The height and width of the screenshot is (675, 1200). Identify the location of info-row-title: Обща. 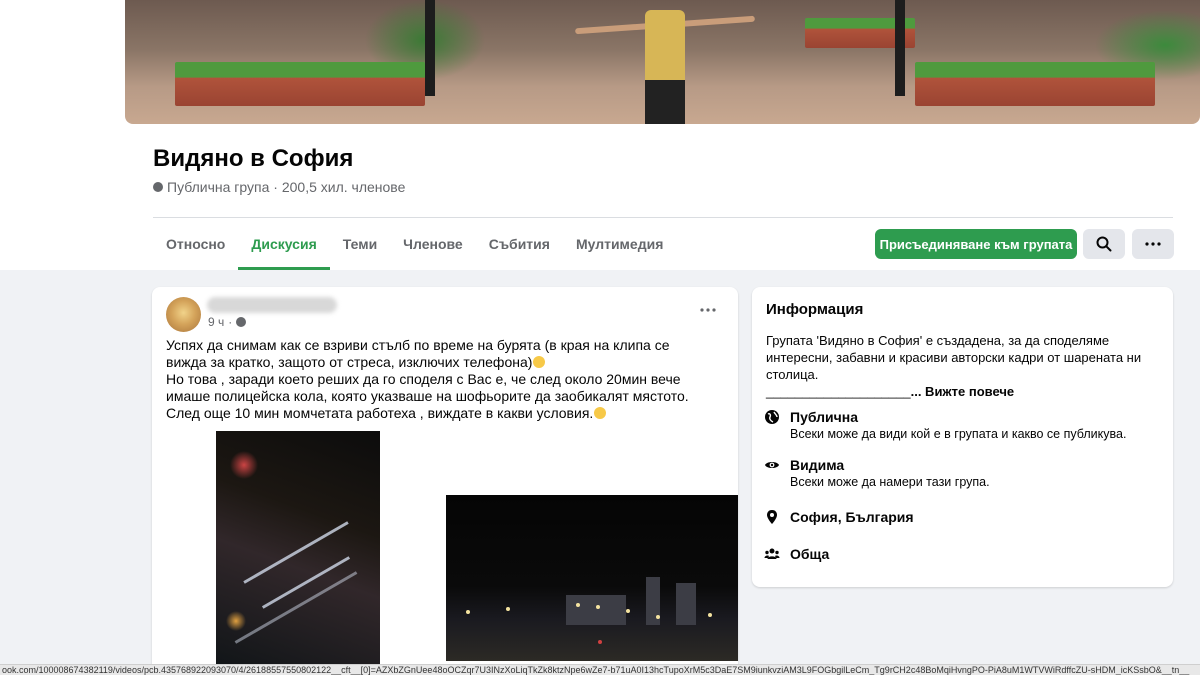
(810, 554).